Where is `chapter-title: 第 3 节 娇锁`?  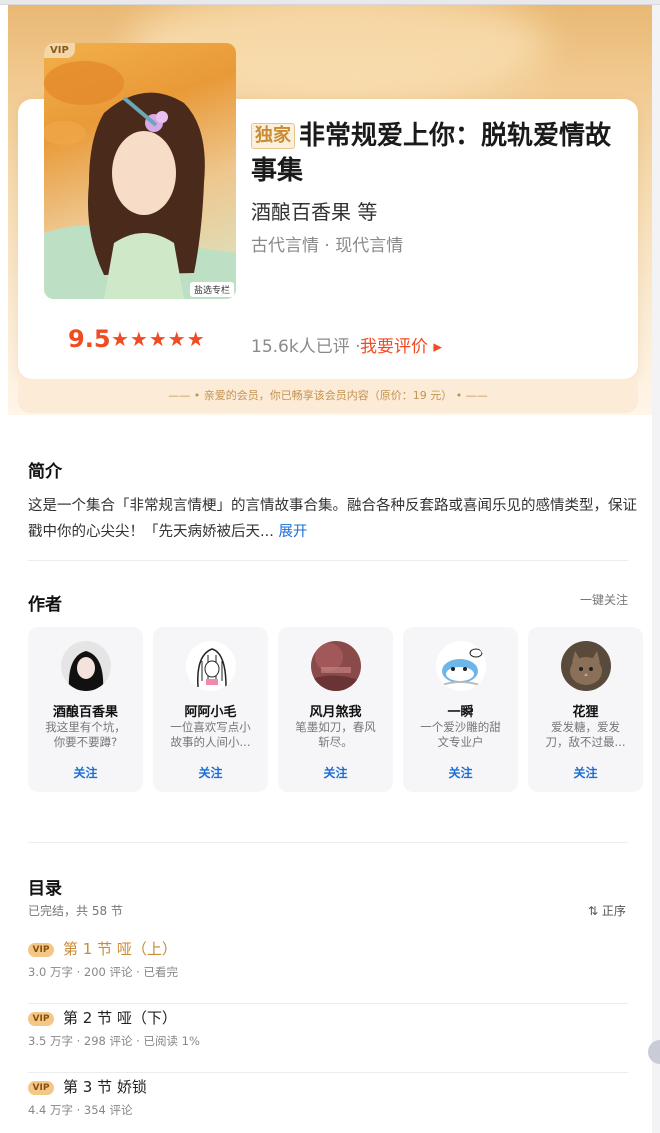 chapter-title: 第 3 节 娇锁 is located at coordinates (105, 1087).